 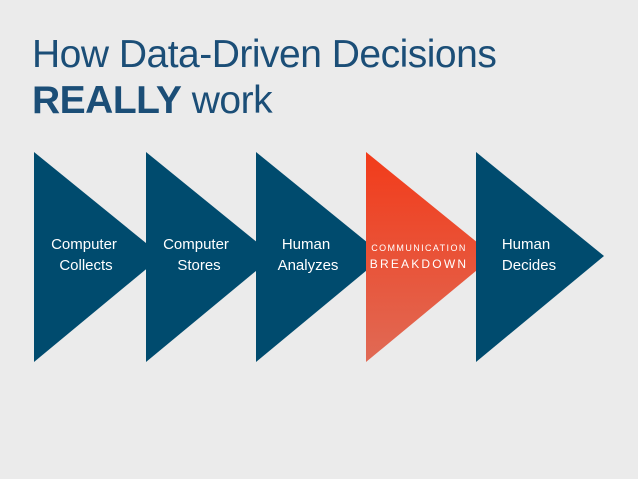 I want to click on step-3-label-line1: Human, so click(x=306, y=244).